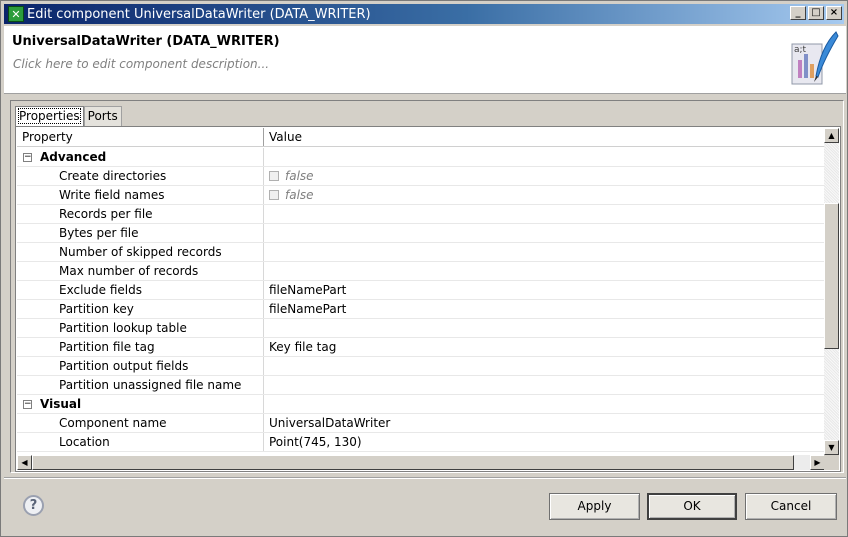 The image size is (848, 537). Describe the element at coordinates (692, 506) in the screenshot. I see `ok-button: OK` at that location.